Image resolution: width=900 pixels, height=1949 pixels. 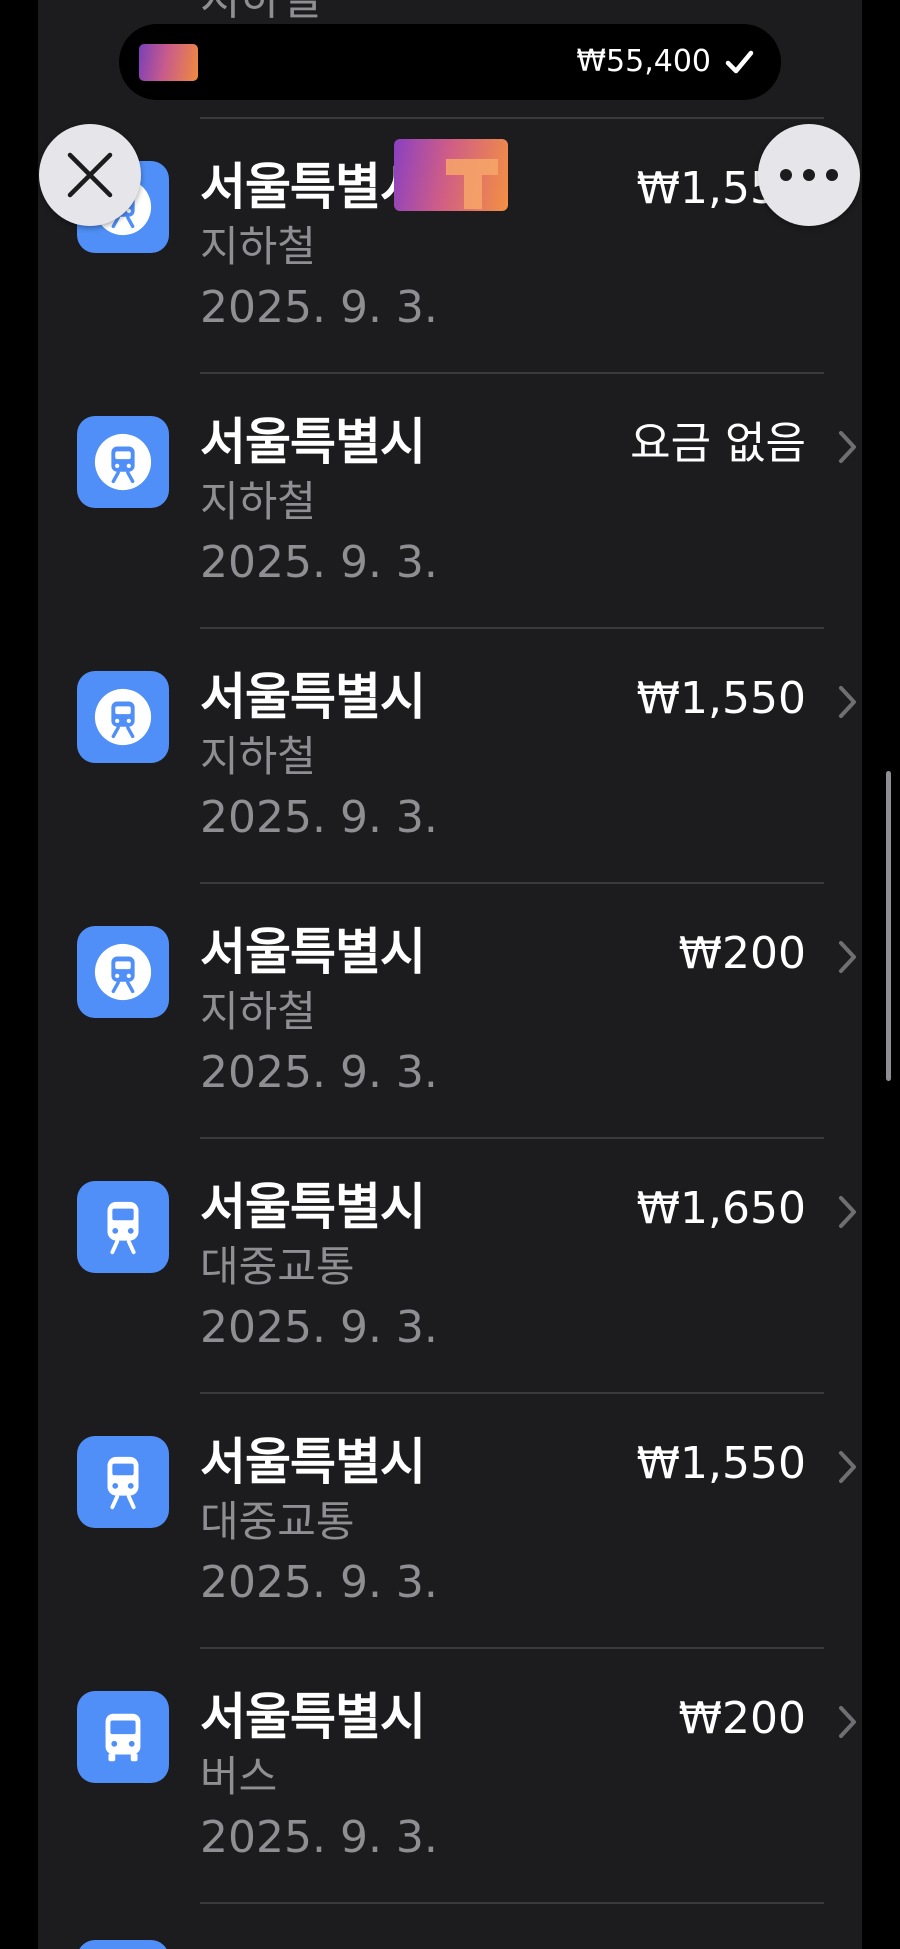 I want to click on ellipsis-icon, so click(x=809, y=175).